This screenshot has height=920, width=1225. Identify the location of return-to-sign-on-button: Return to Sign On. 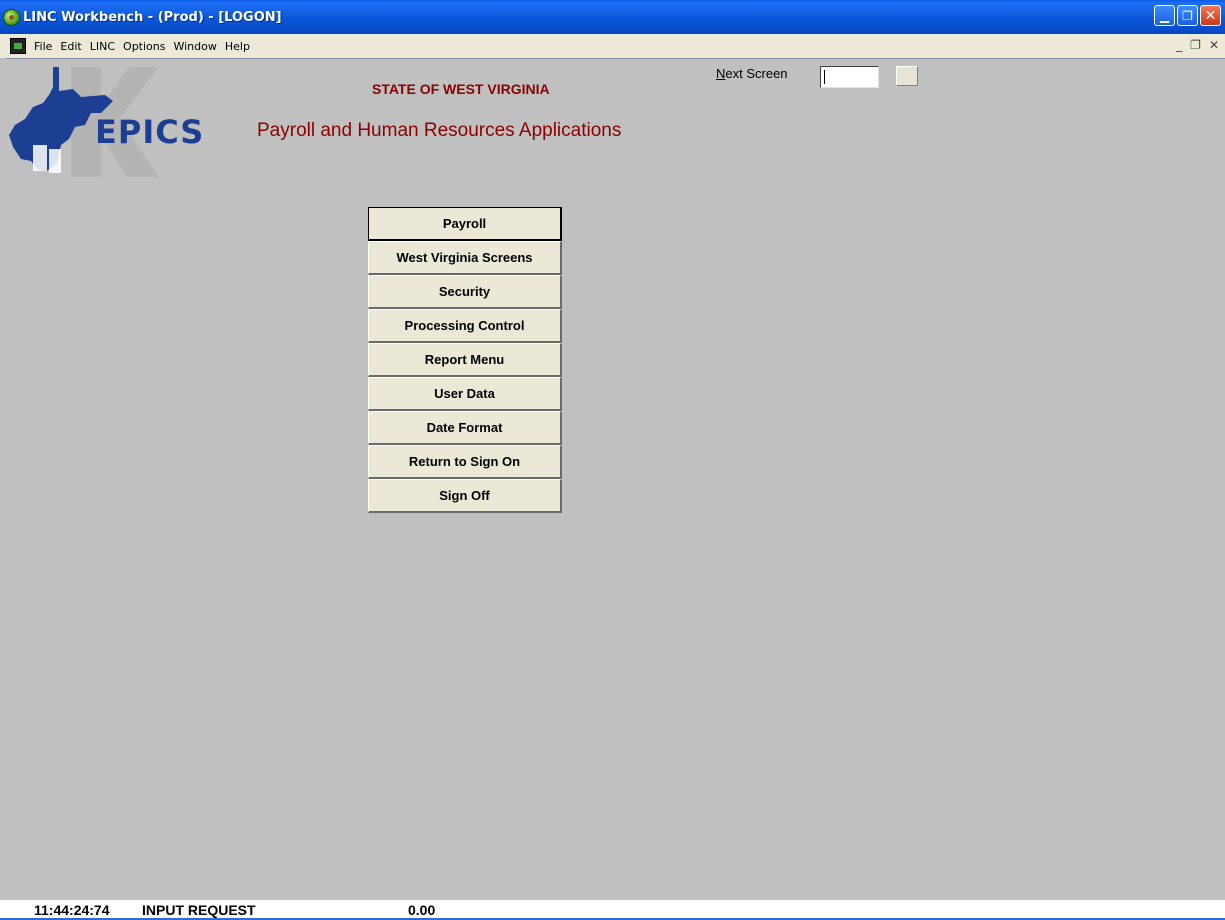
(465, 462).